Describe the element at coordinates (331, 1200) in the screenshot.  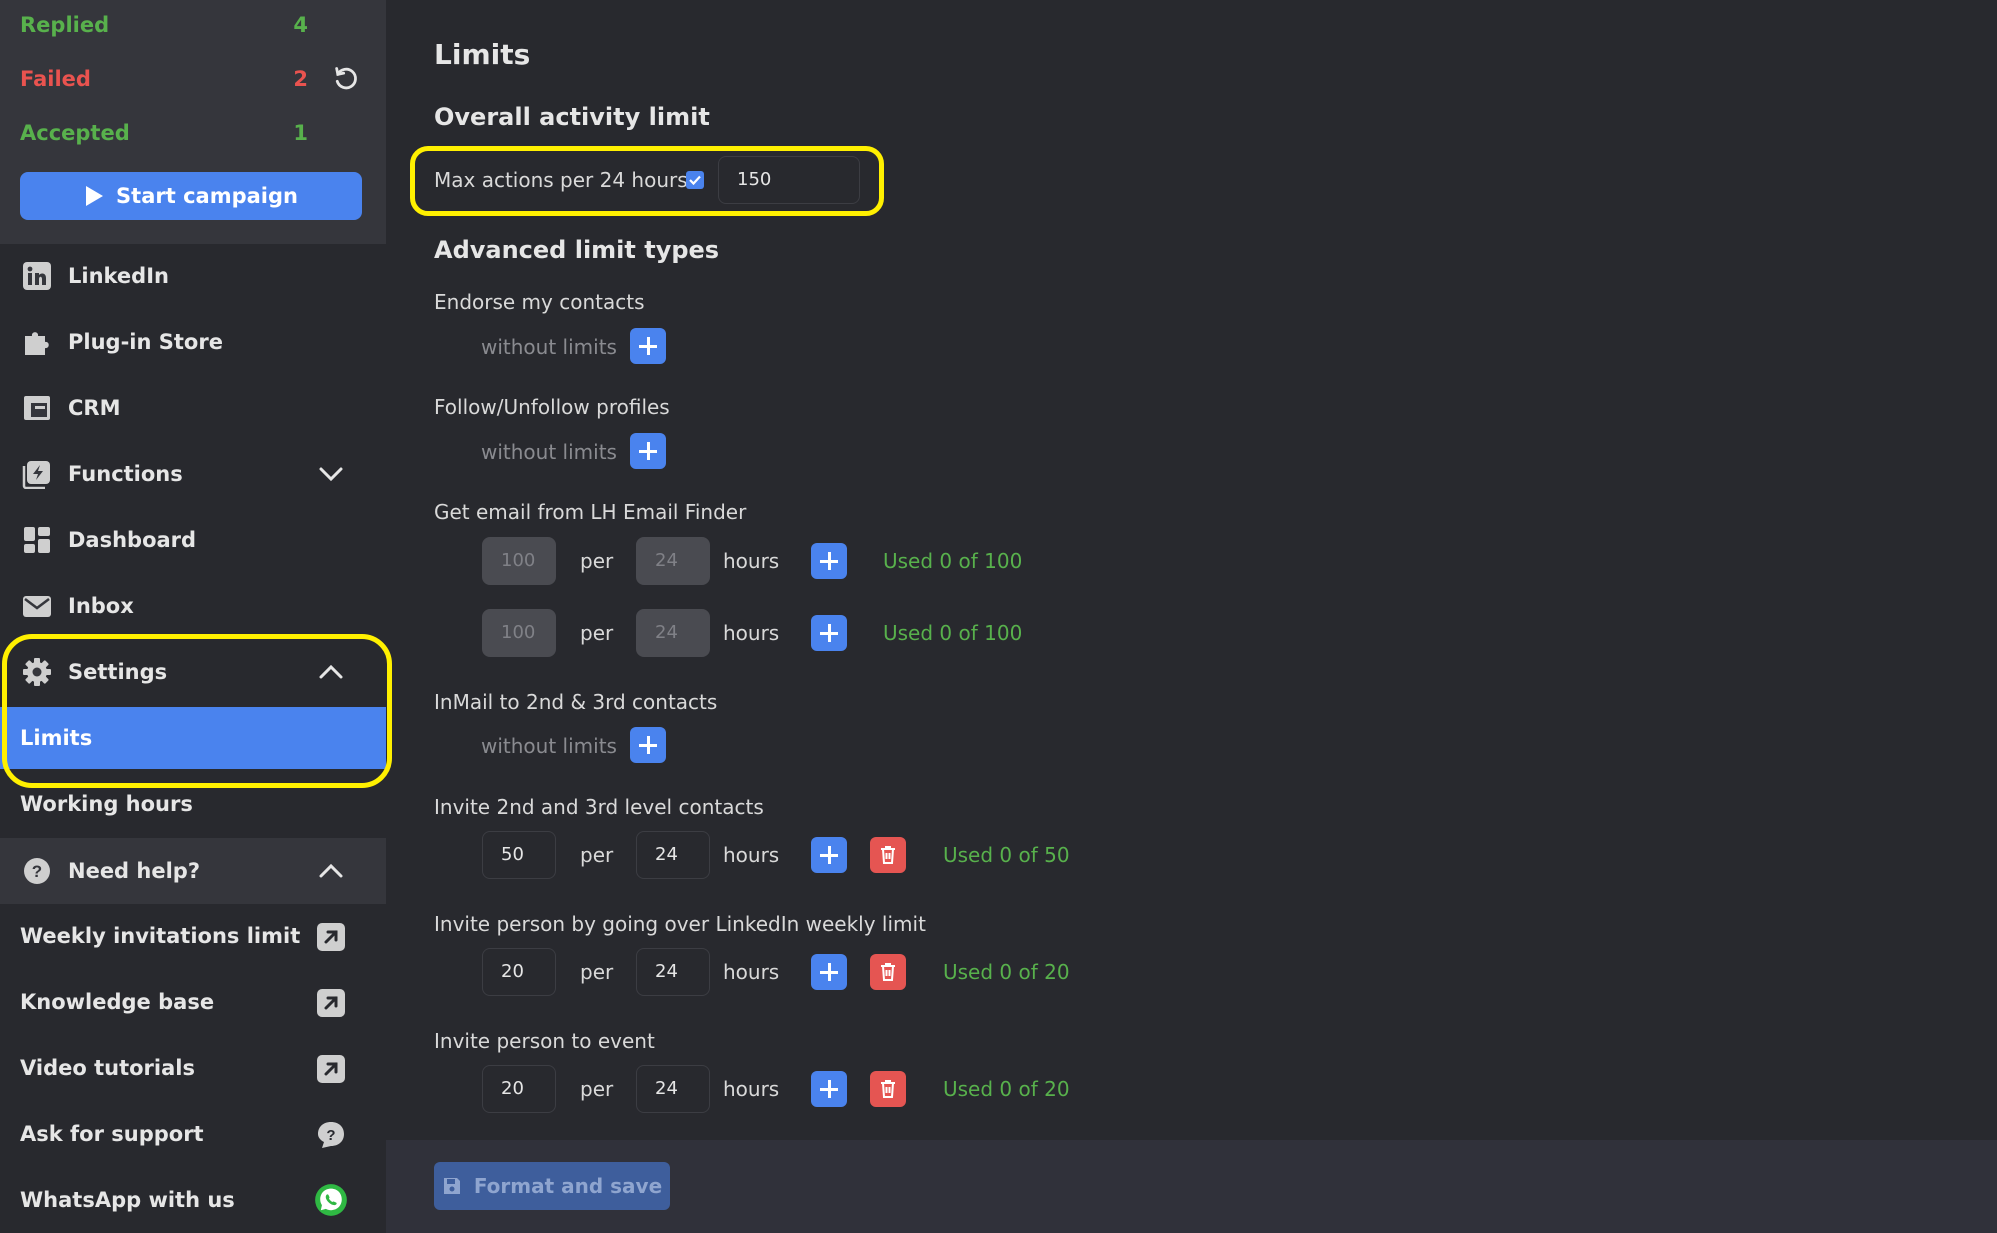
I see `whatsapp-icon` at that location.